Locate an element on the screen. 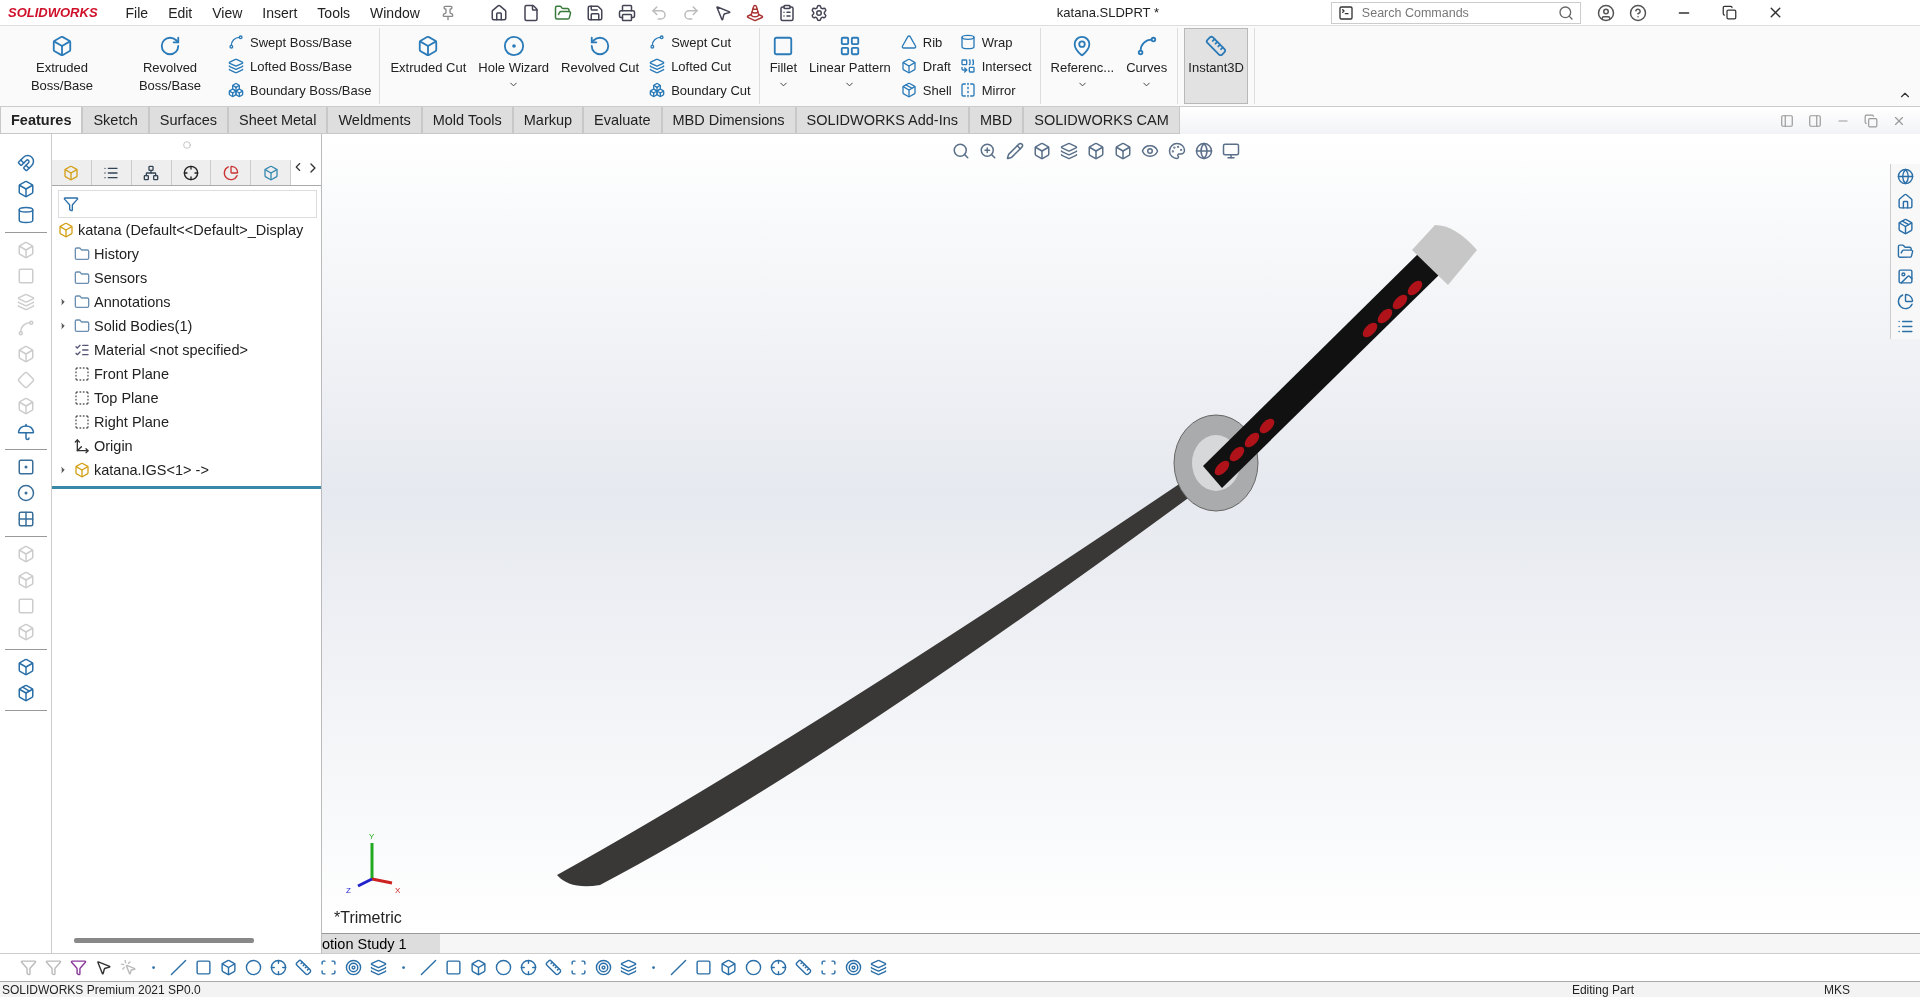  tab: Features is located at coordinates (41, 120).